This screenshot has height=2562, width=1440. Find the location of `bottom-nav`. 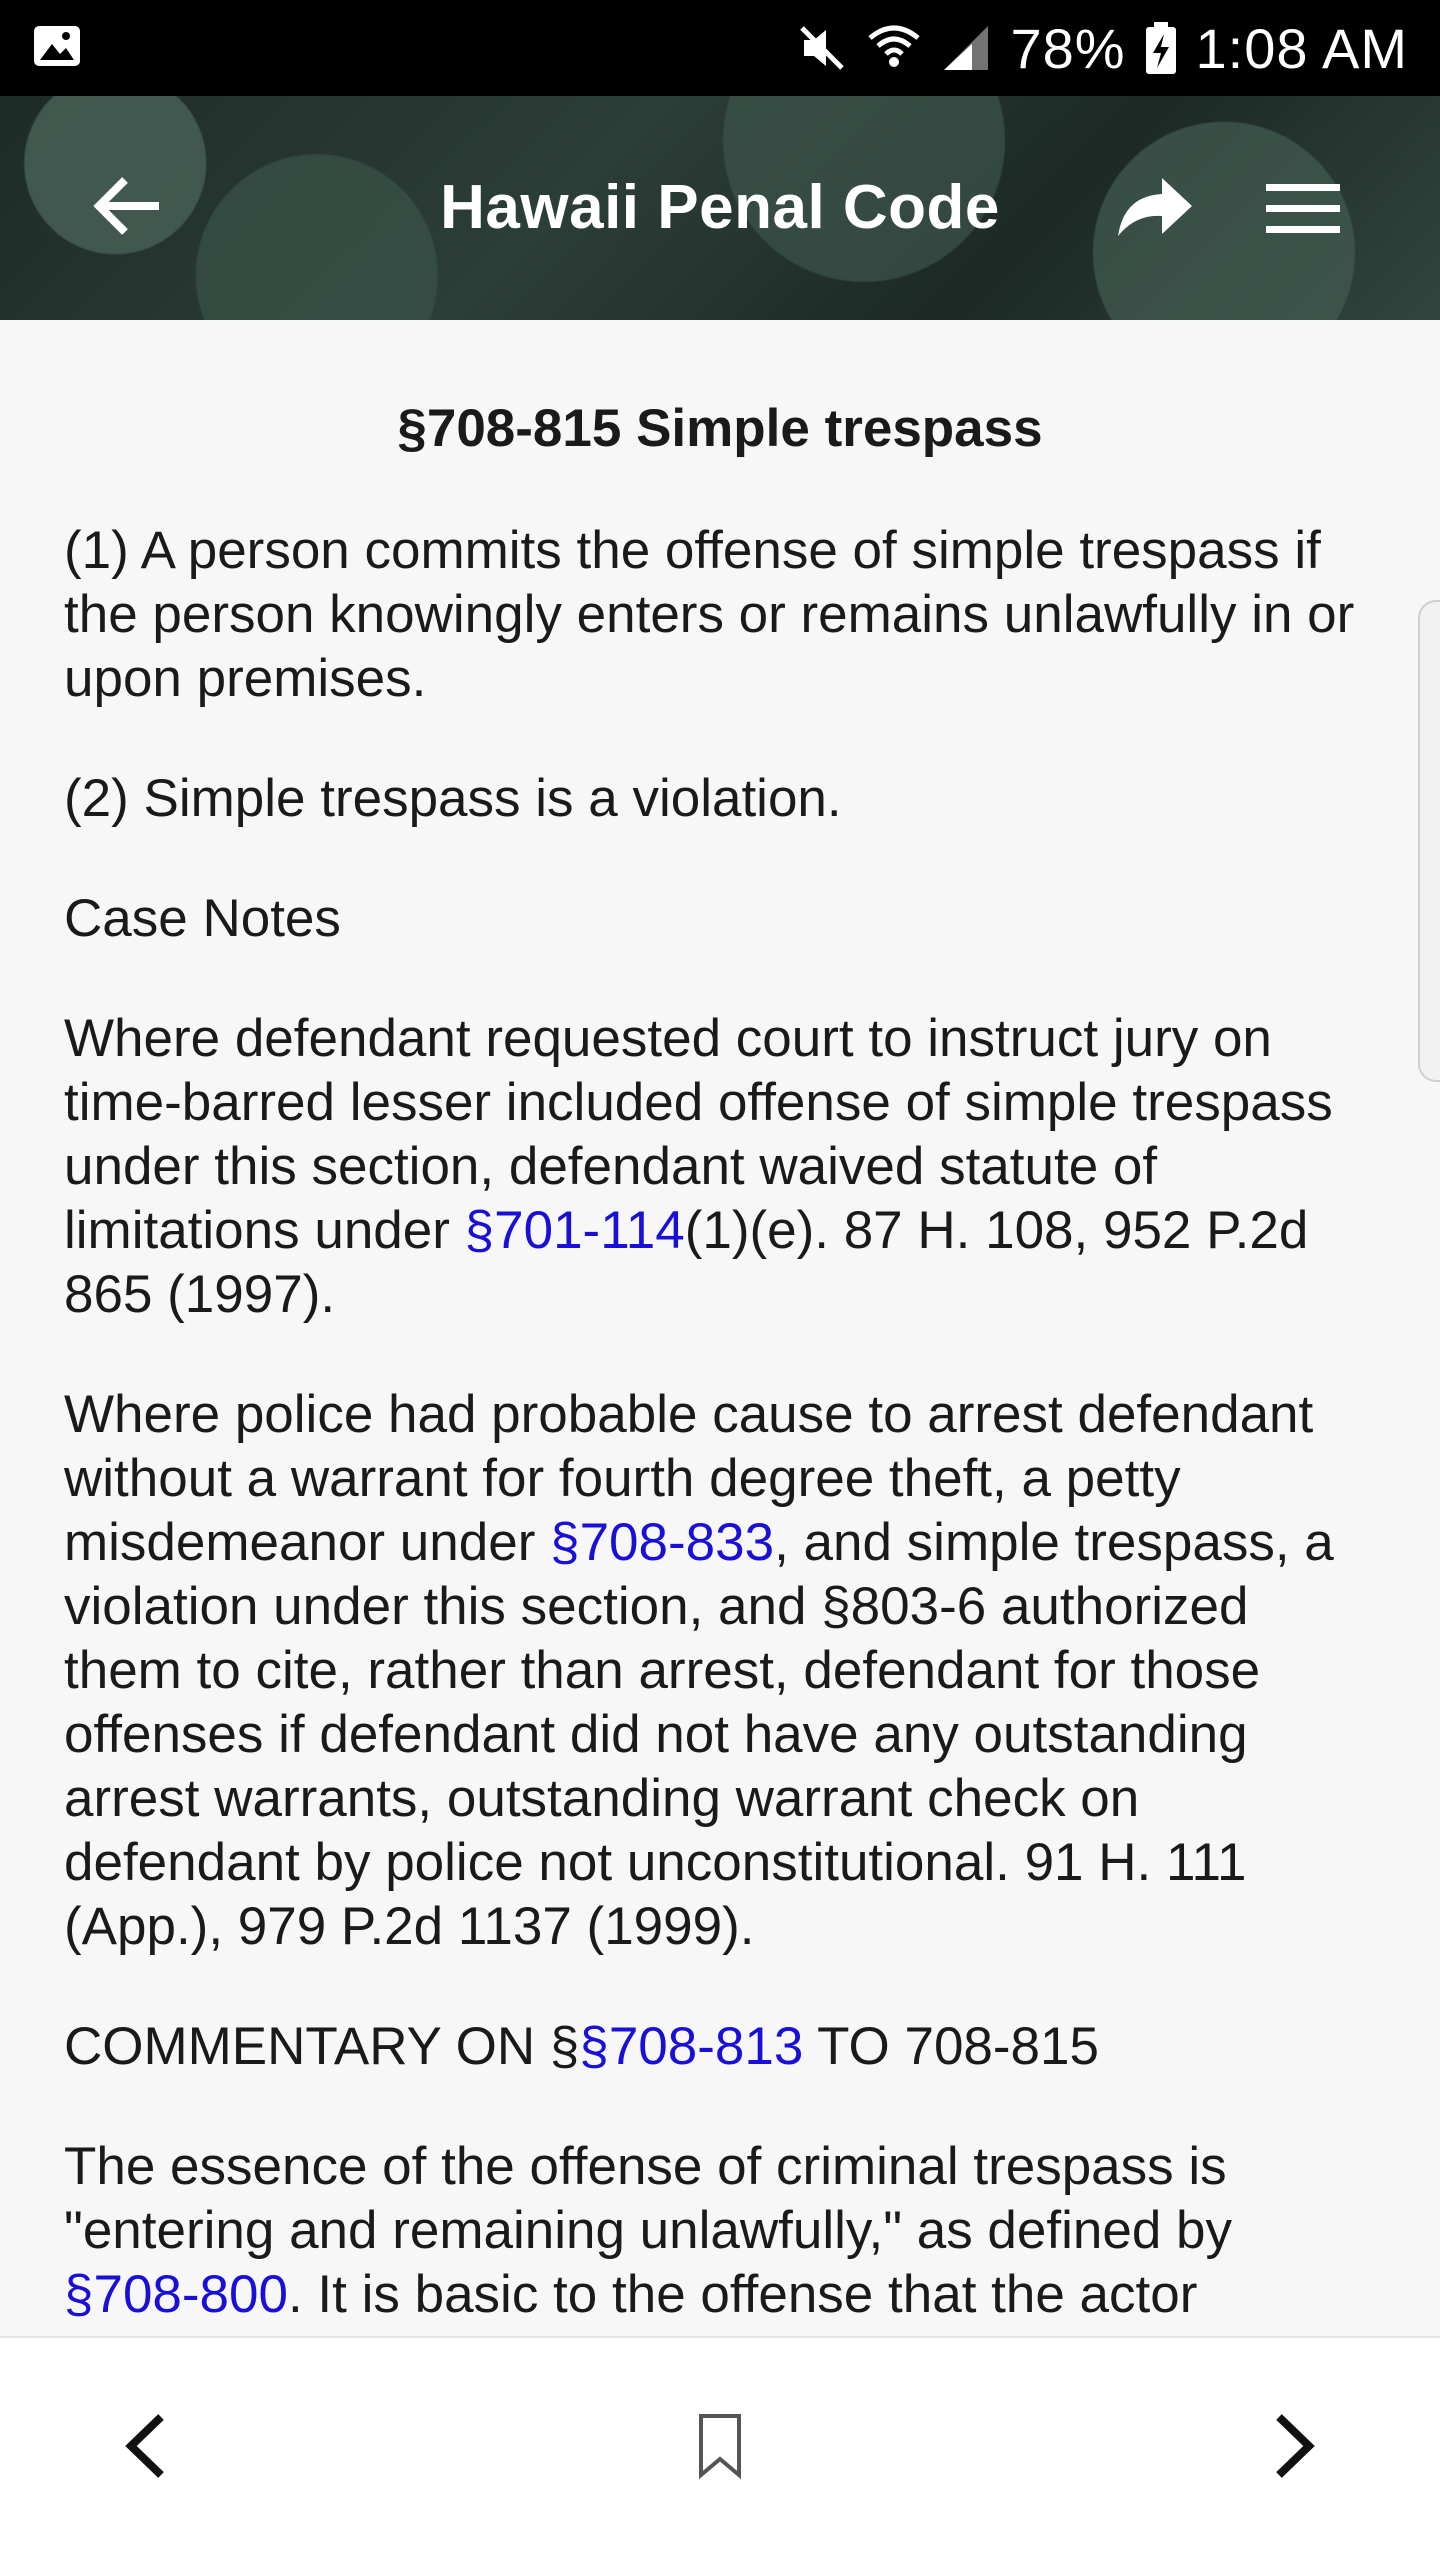

bottom-nav is located at coordinates (720, 2449).